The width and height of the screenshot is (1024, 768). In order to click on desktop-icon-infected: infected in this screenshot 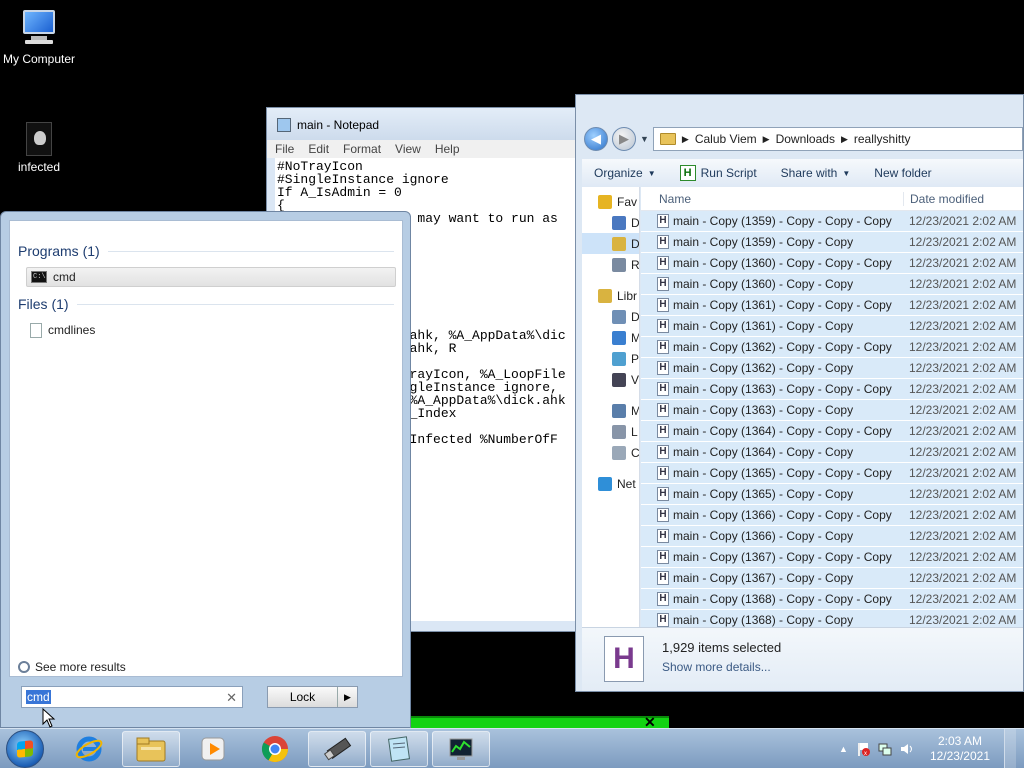, I will do `click(42, 148)`.